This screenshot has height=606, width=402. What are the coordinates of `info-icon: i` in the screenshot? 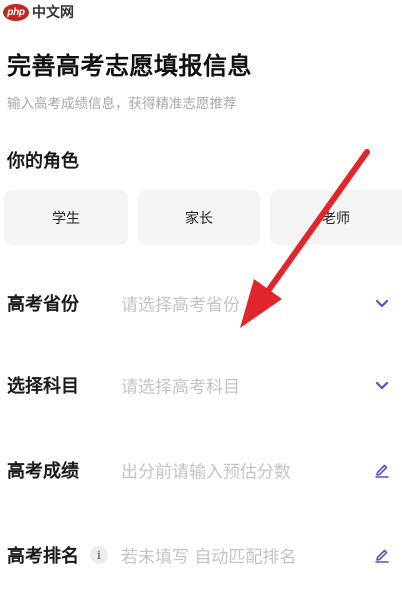 It's located at (99, 555).